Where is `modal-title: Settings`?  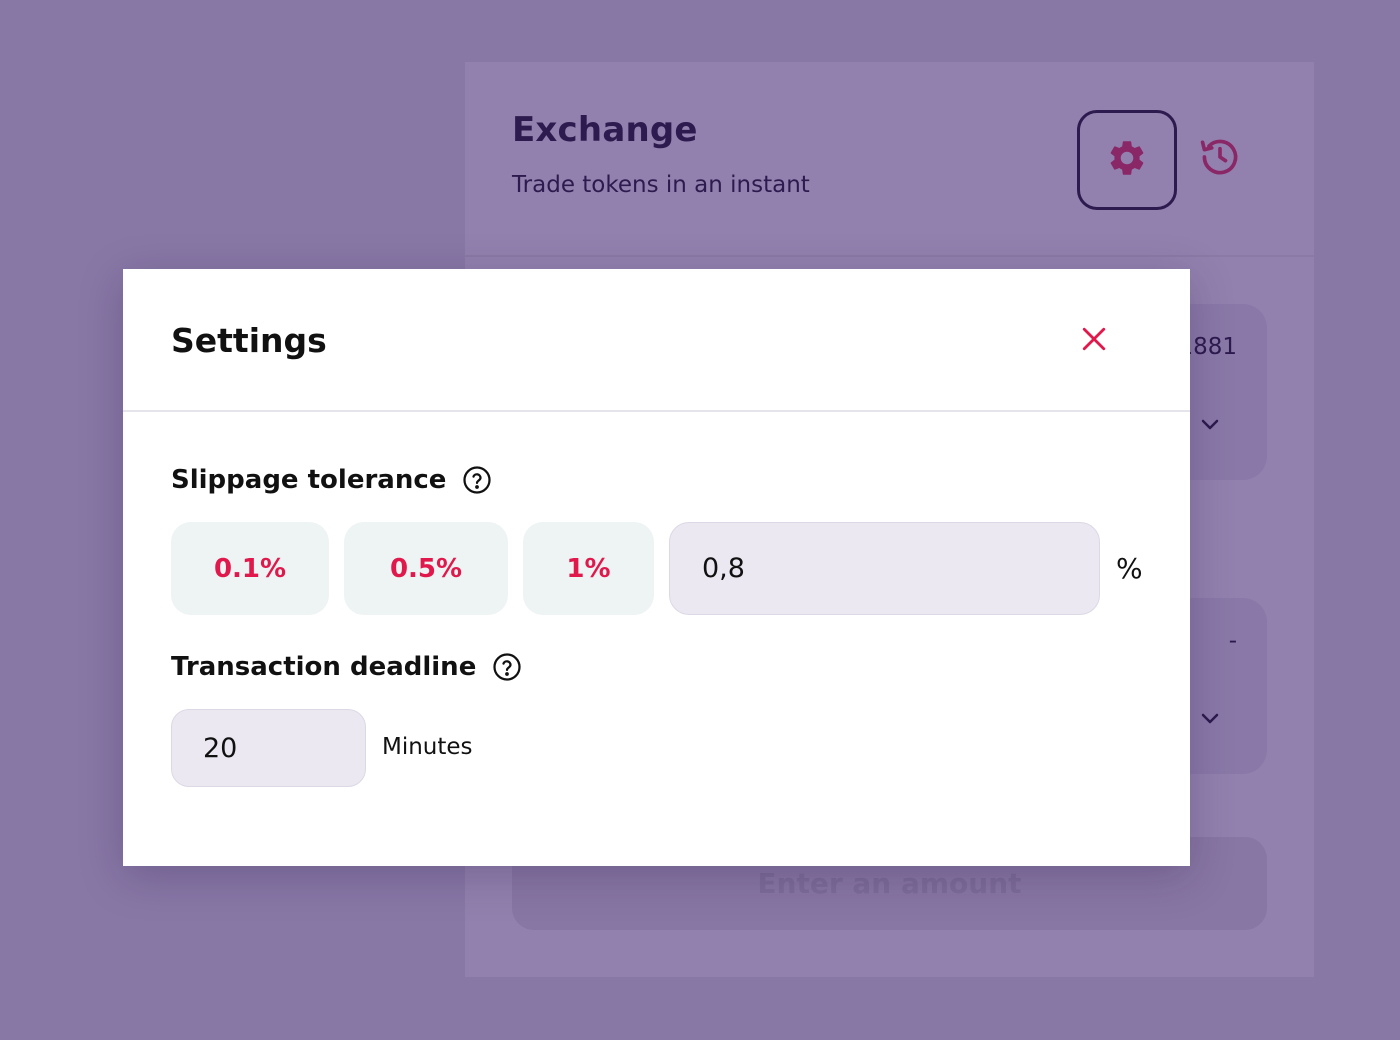
modal-title: Settings is located at coordinates (249, 340).